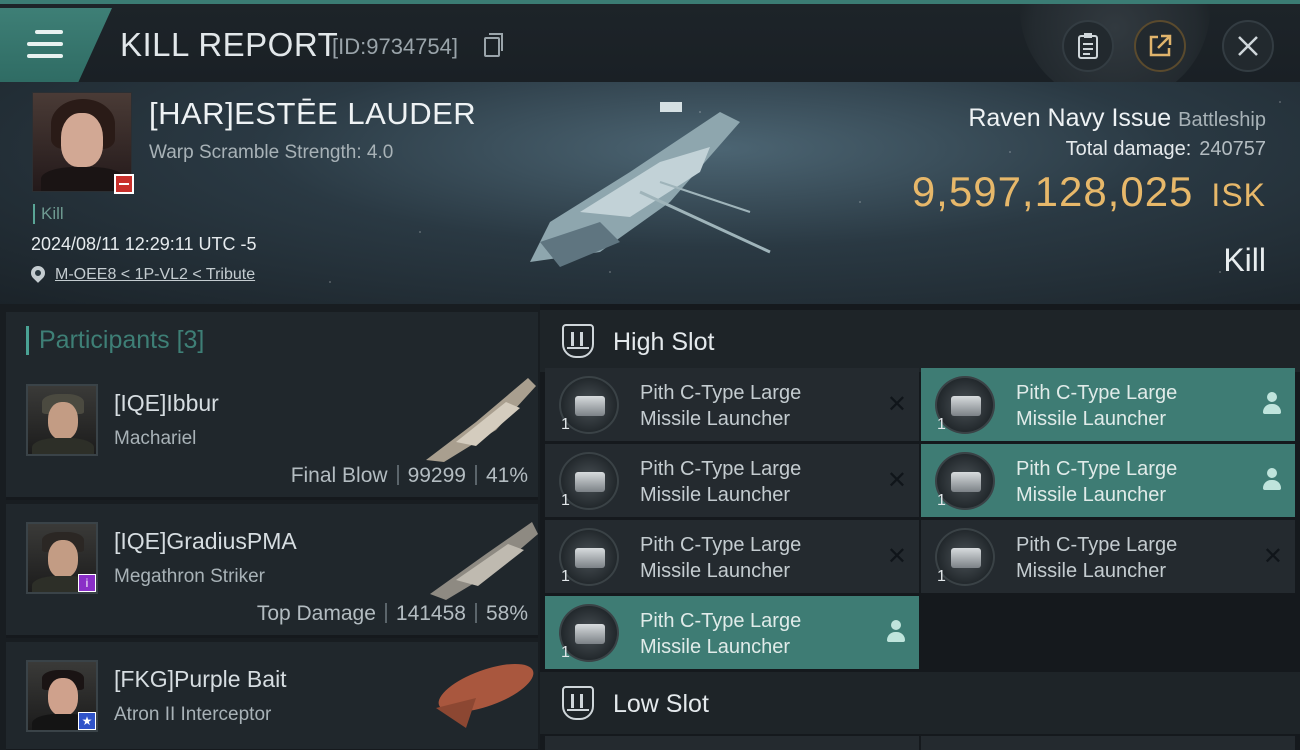 The width and height of the screenshot is (1300, 750). I want to click on clipboard-icon, so click(1088, 46).